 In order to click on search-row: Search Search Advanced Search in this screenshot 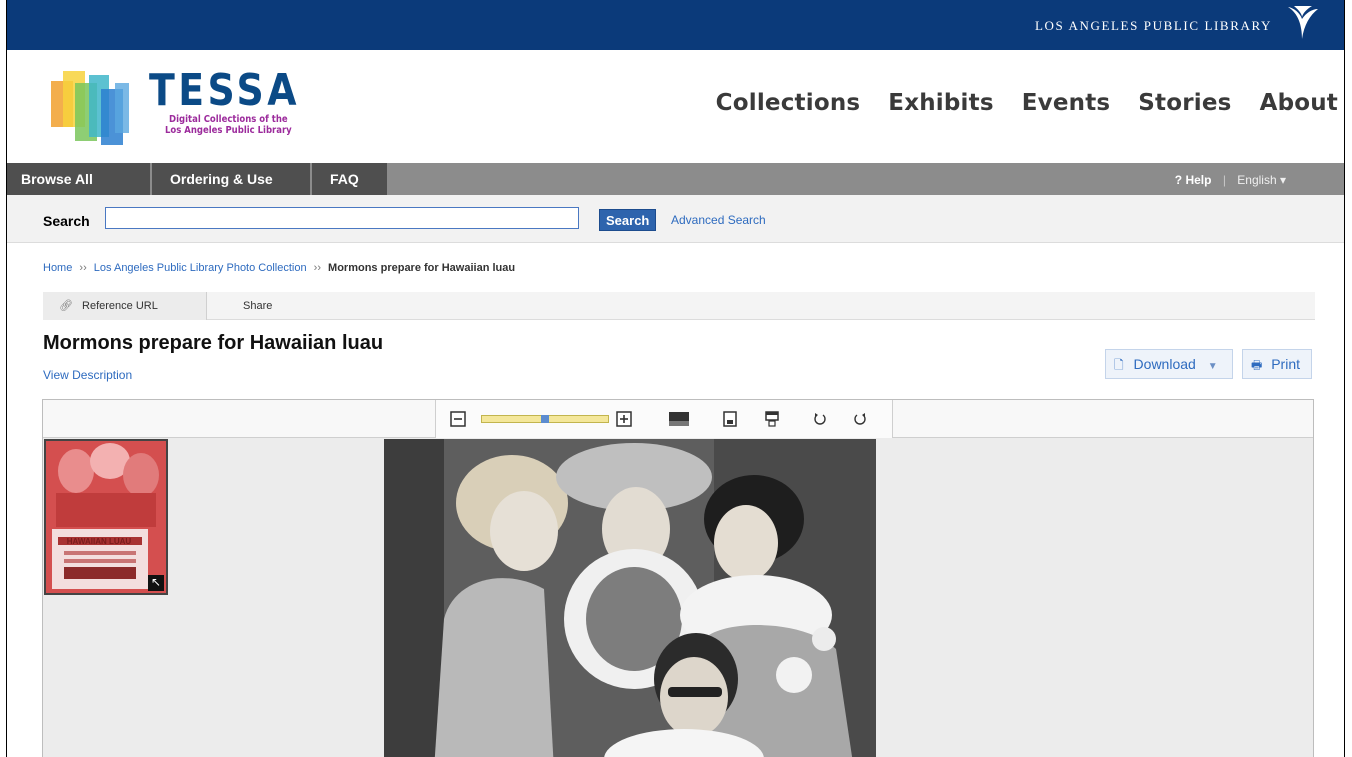, I will do `click(675, 219)`.